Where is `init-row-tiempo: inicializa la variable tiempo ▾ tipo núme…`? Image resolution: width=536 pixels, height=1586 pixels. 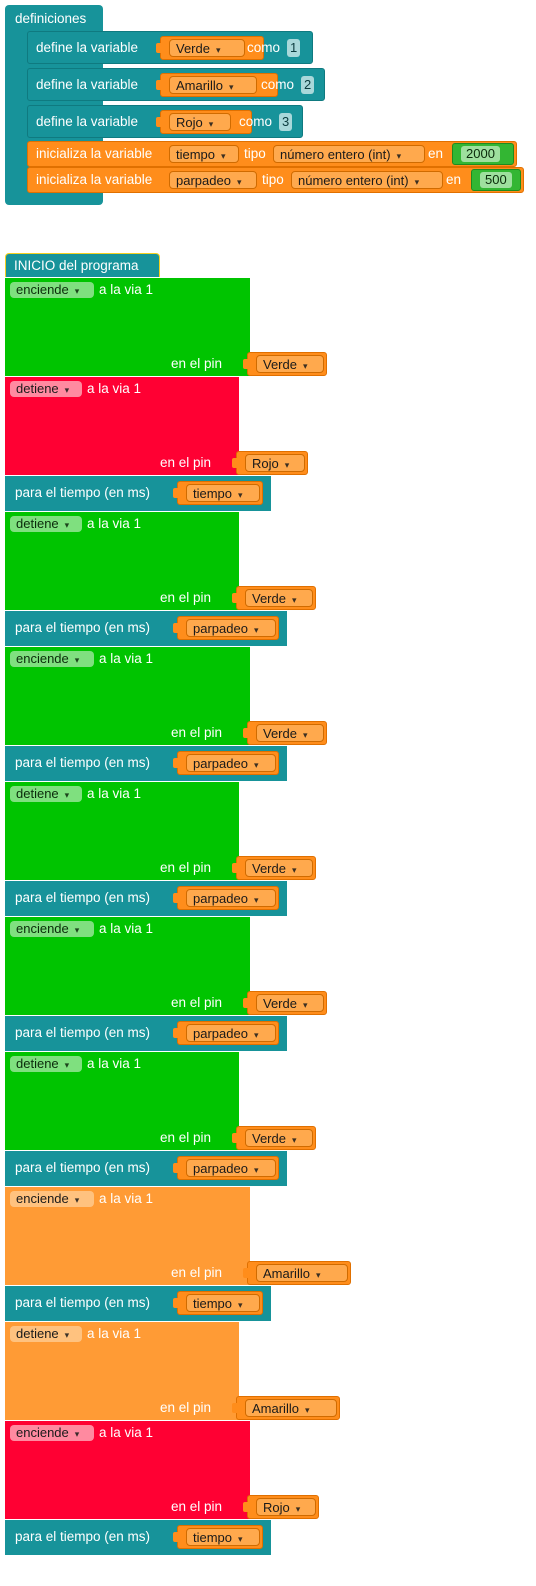
init-row-tiempo: inicializa la variable tiempo ▾ tipo núme… is located at coordinates (272, 154).